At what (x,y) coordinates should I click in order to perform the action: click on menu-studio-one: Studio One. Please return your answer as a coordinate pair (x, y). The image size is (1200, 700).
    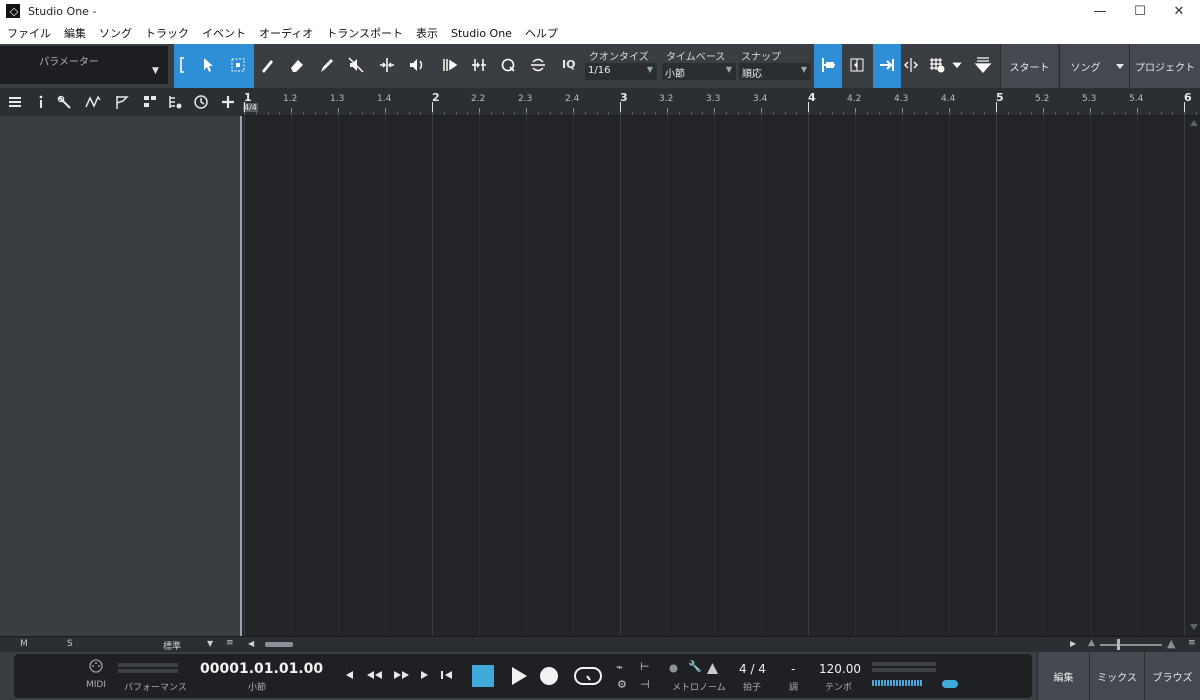
    Looking at the image, I should click on (481, 33).